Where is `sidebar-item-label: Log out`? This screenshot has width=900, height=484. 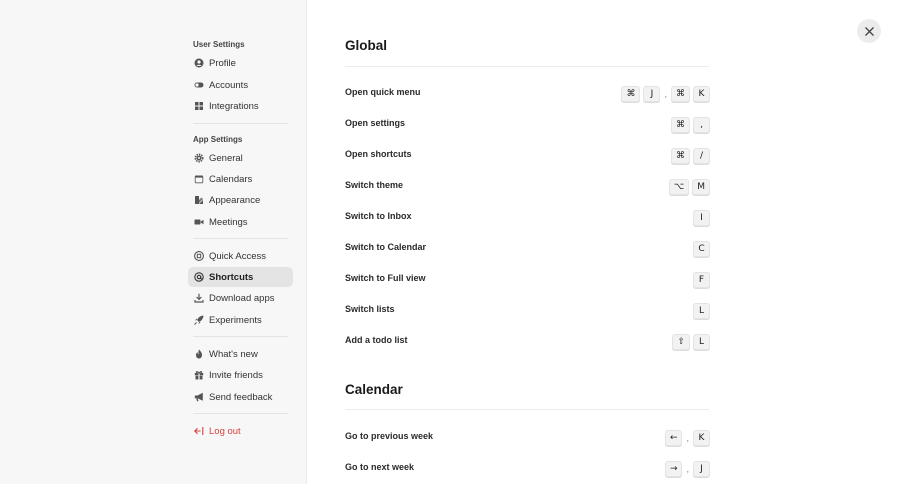
sidebar-item-label: Log out is located at coordinates (225, 431).